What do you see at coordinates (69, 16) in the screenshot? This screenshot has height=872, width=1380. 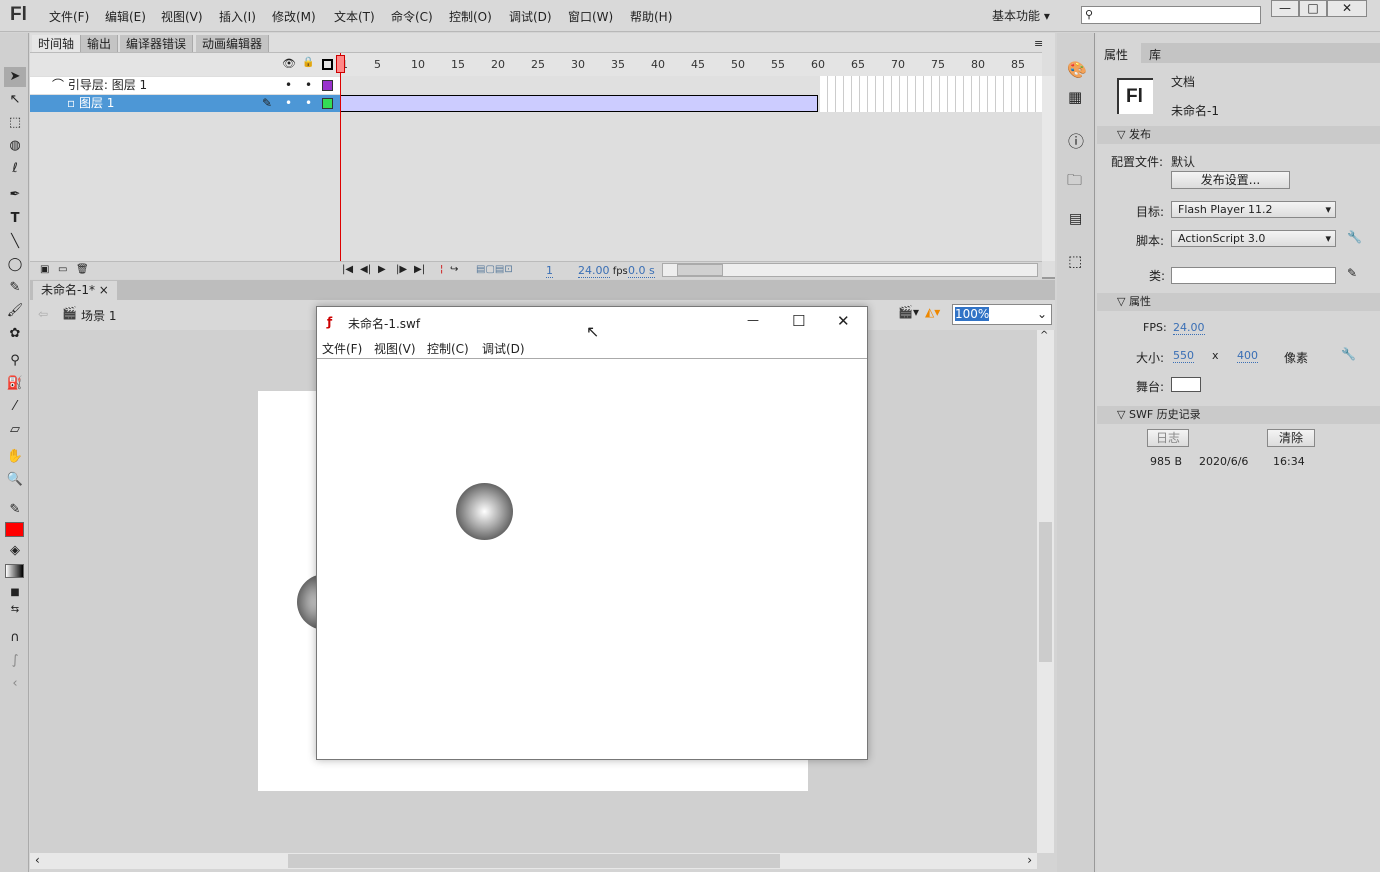 I see `menu-file: 文件(F)` at bounding box center [69, 16].